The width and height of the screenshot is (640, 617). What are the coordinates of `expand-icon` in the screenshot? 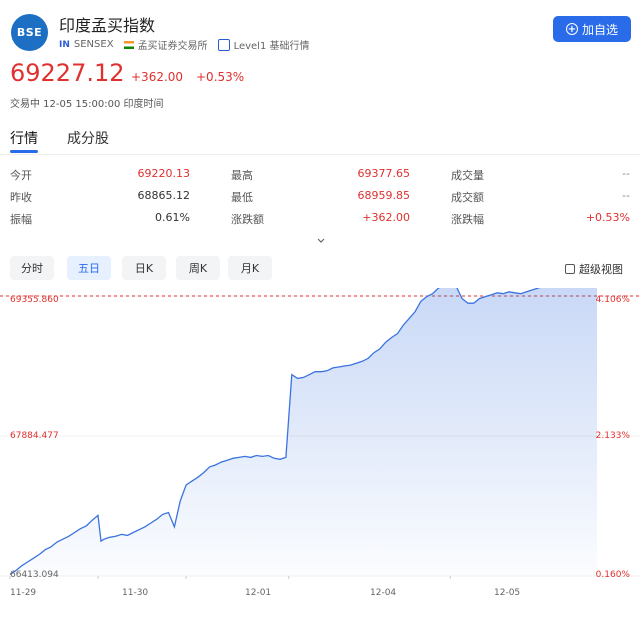 It's located at (570, 269).